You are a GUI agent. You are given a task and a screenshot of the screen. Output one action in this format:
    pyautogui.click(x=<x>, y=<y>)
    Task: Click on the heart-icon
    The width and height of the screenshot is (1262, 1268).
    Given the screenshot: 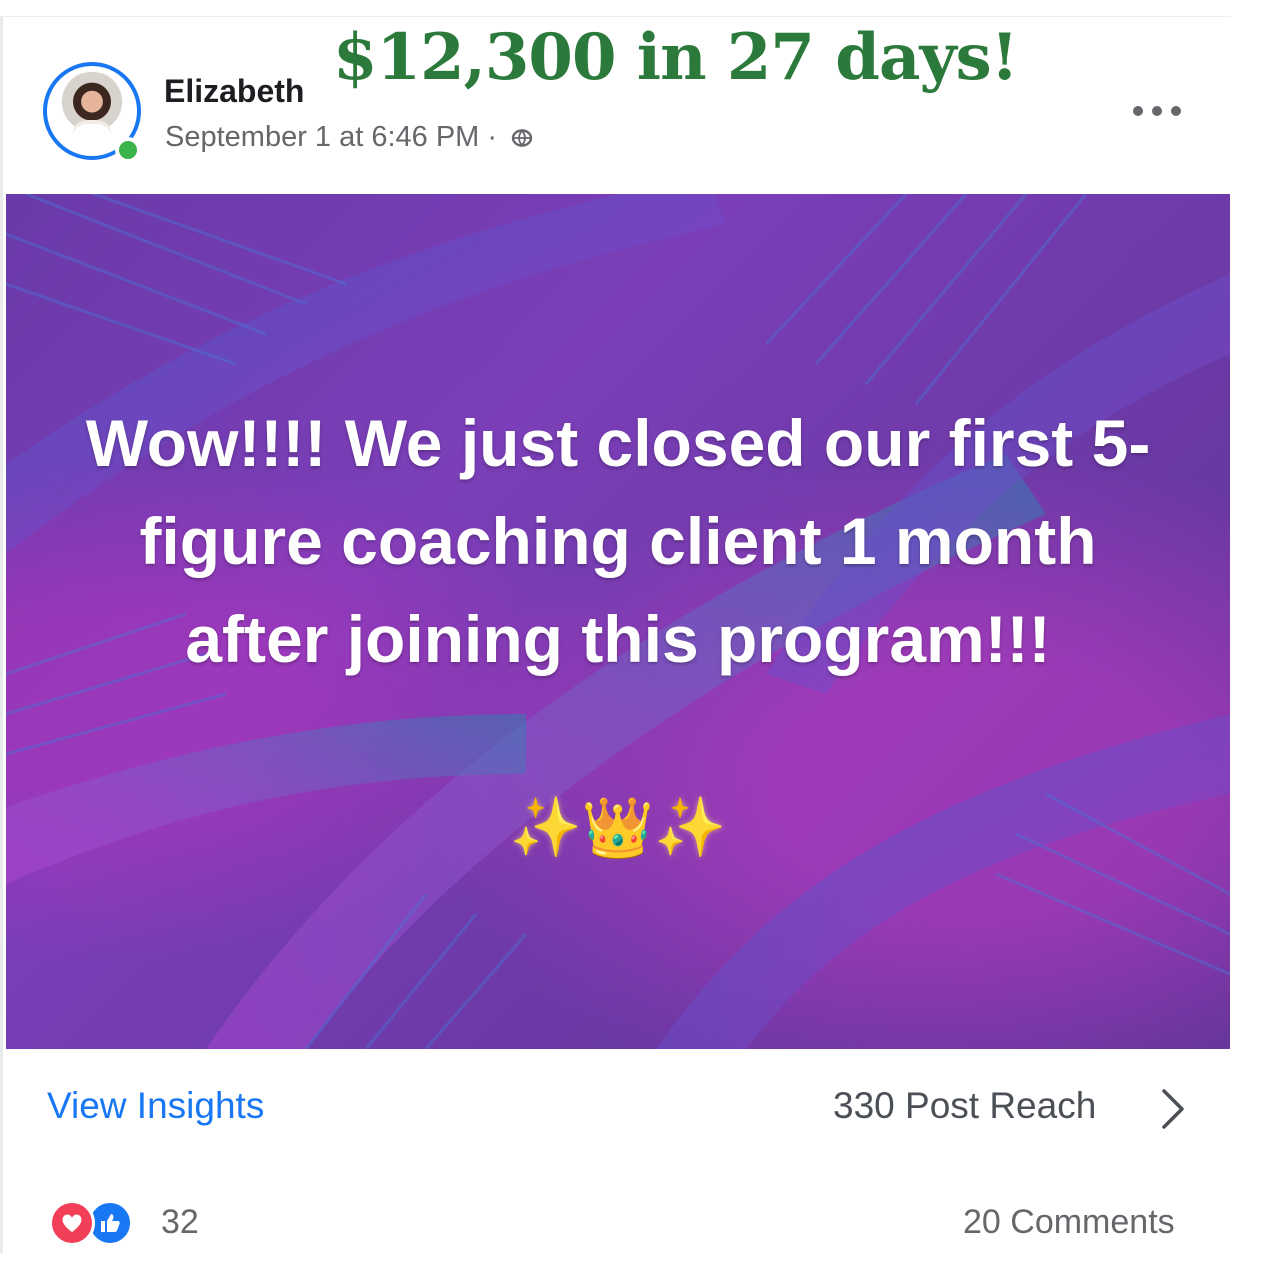 What is the action you would take?
    pyautogui.click(x=72, y=1223)
    